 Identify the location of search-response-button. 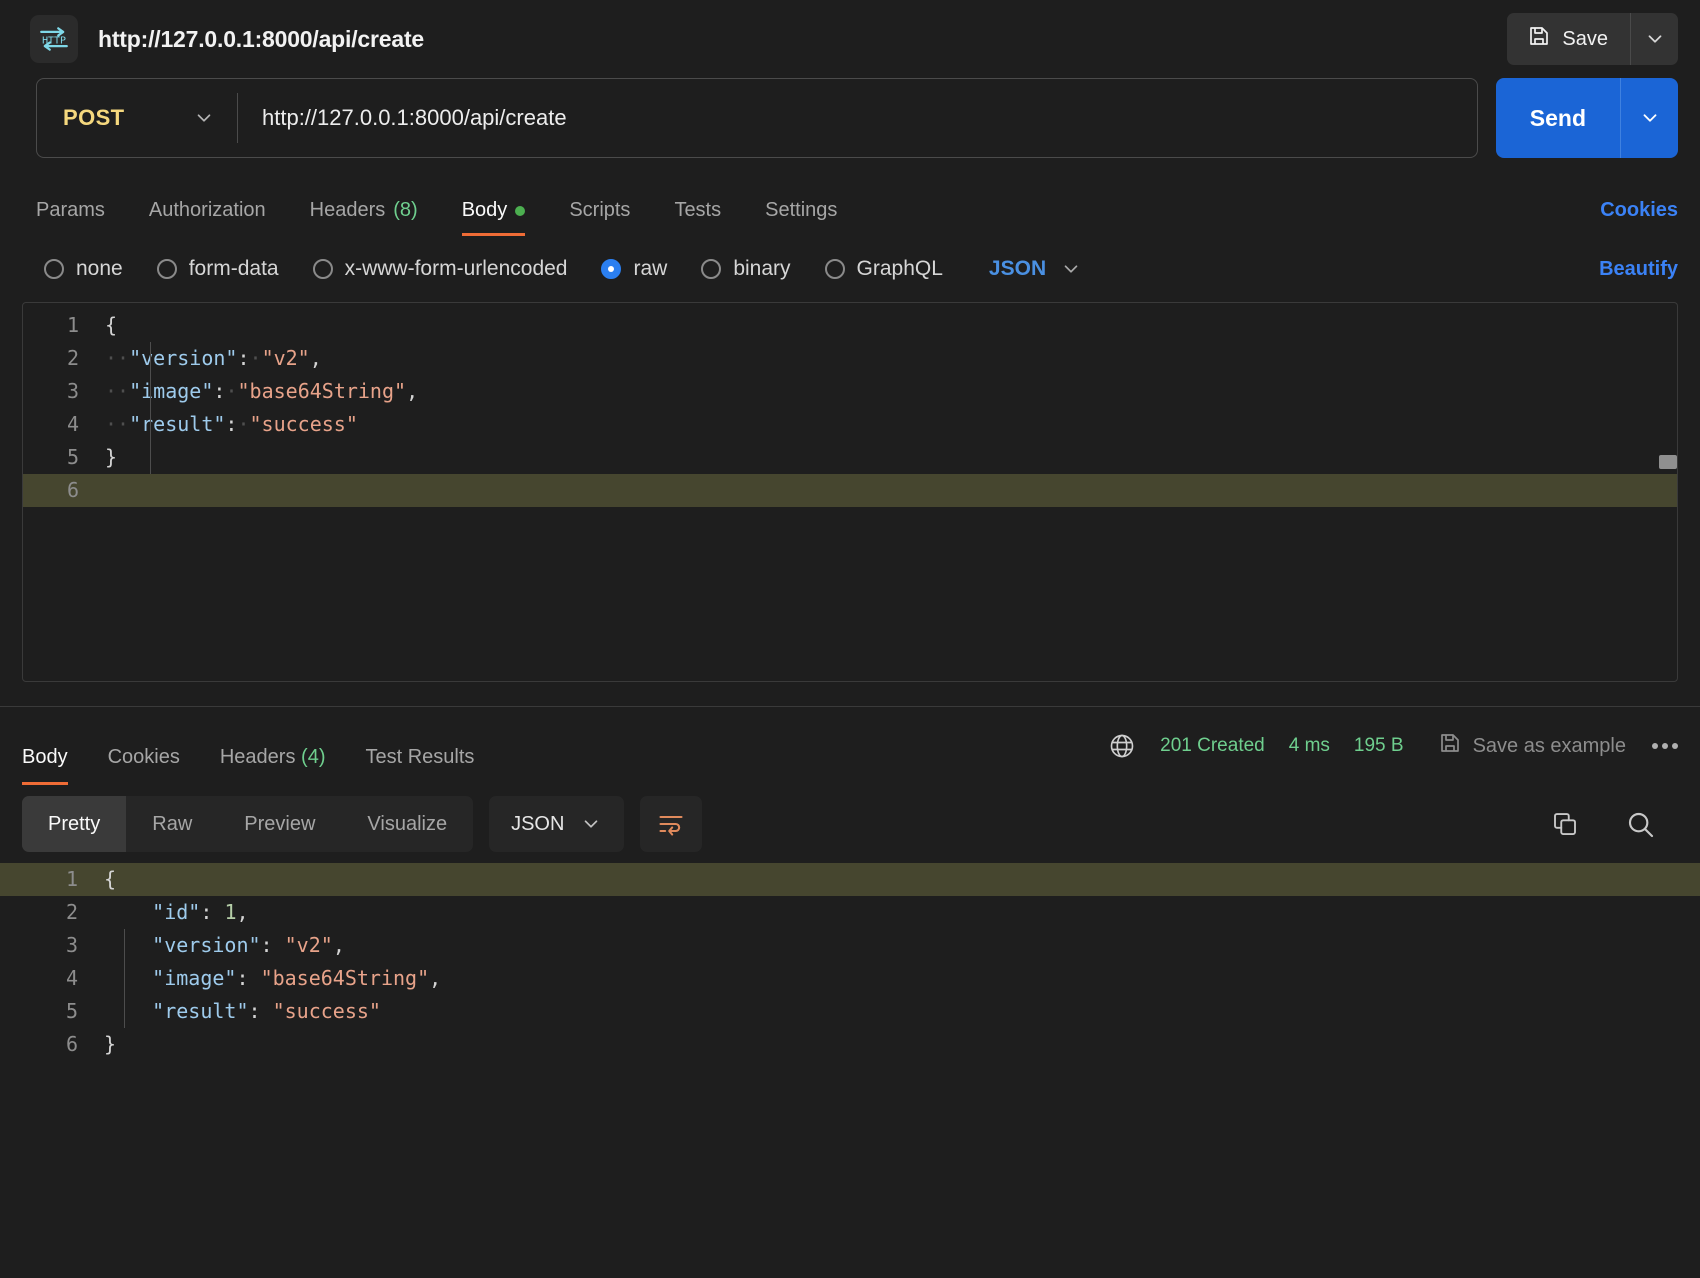
(1640, 824).